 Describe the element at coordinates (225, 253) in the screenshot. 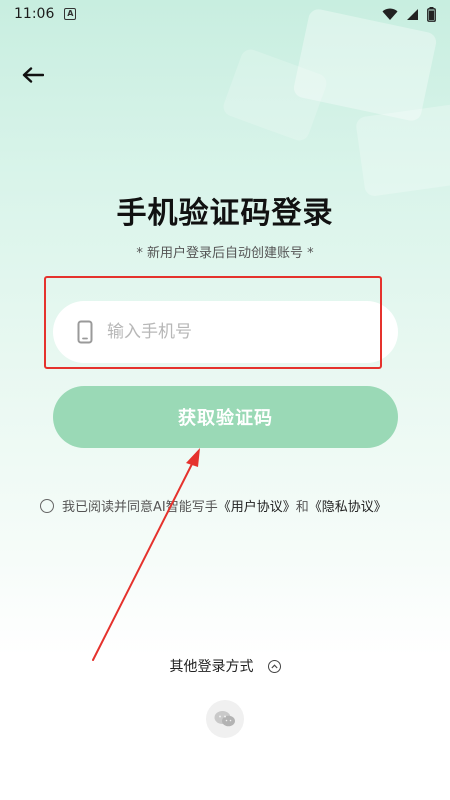

I see `page-subtitle: * 新用户登录后自动创建账号 *` at that location.